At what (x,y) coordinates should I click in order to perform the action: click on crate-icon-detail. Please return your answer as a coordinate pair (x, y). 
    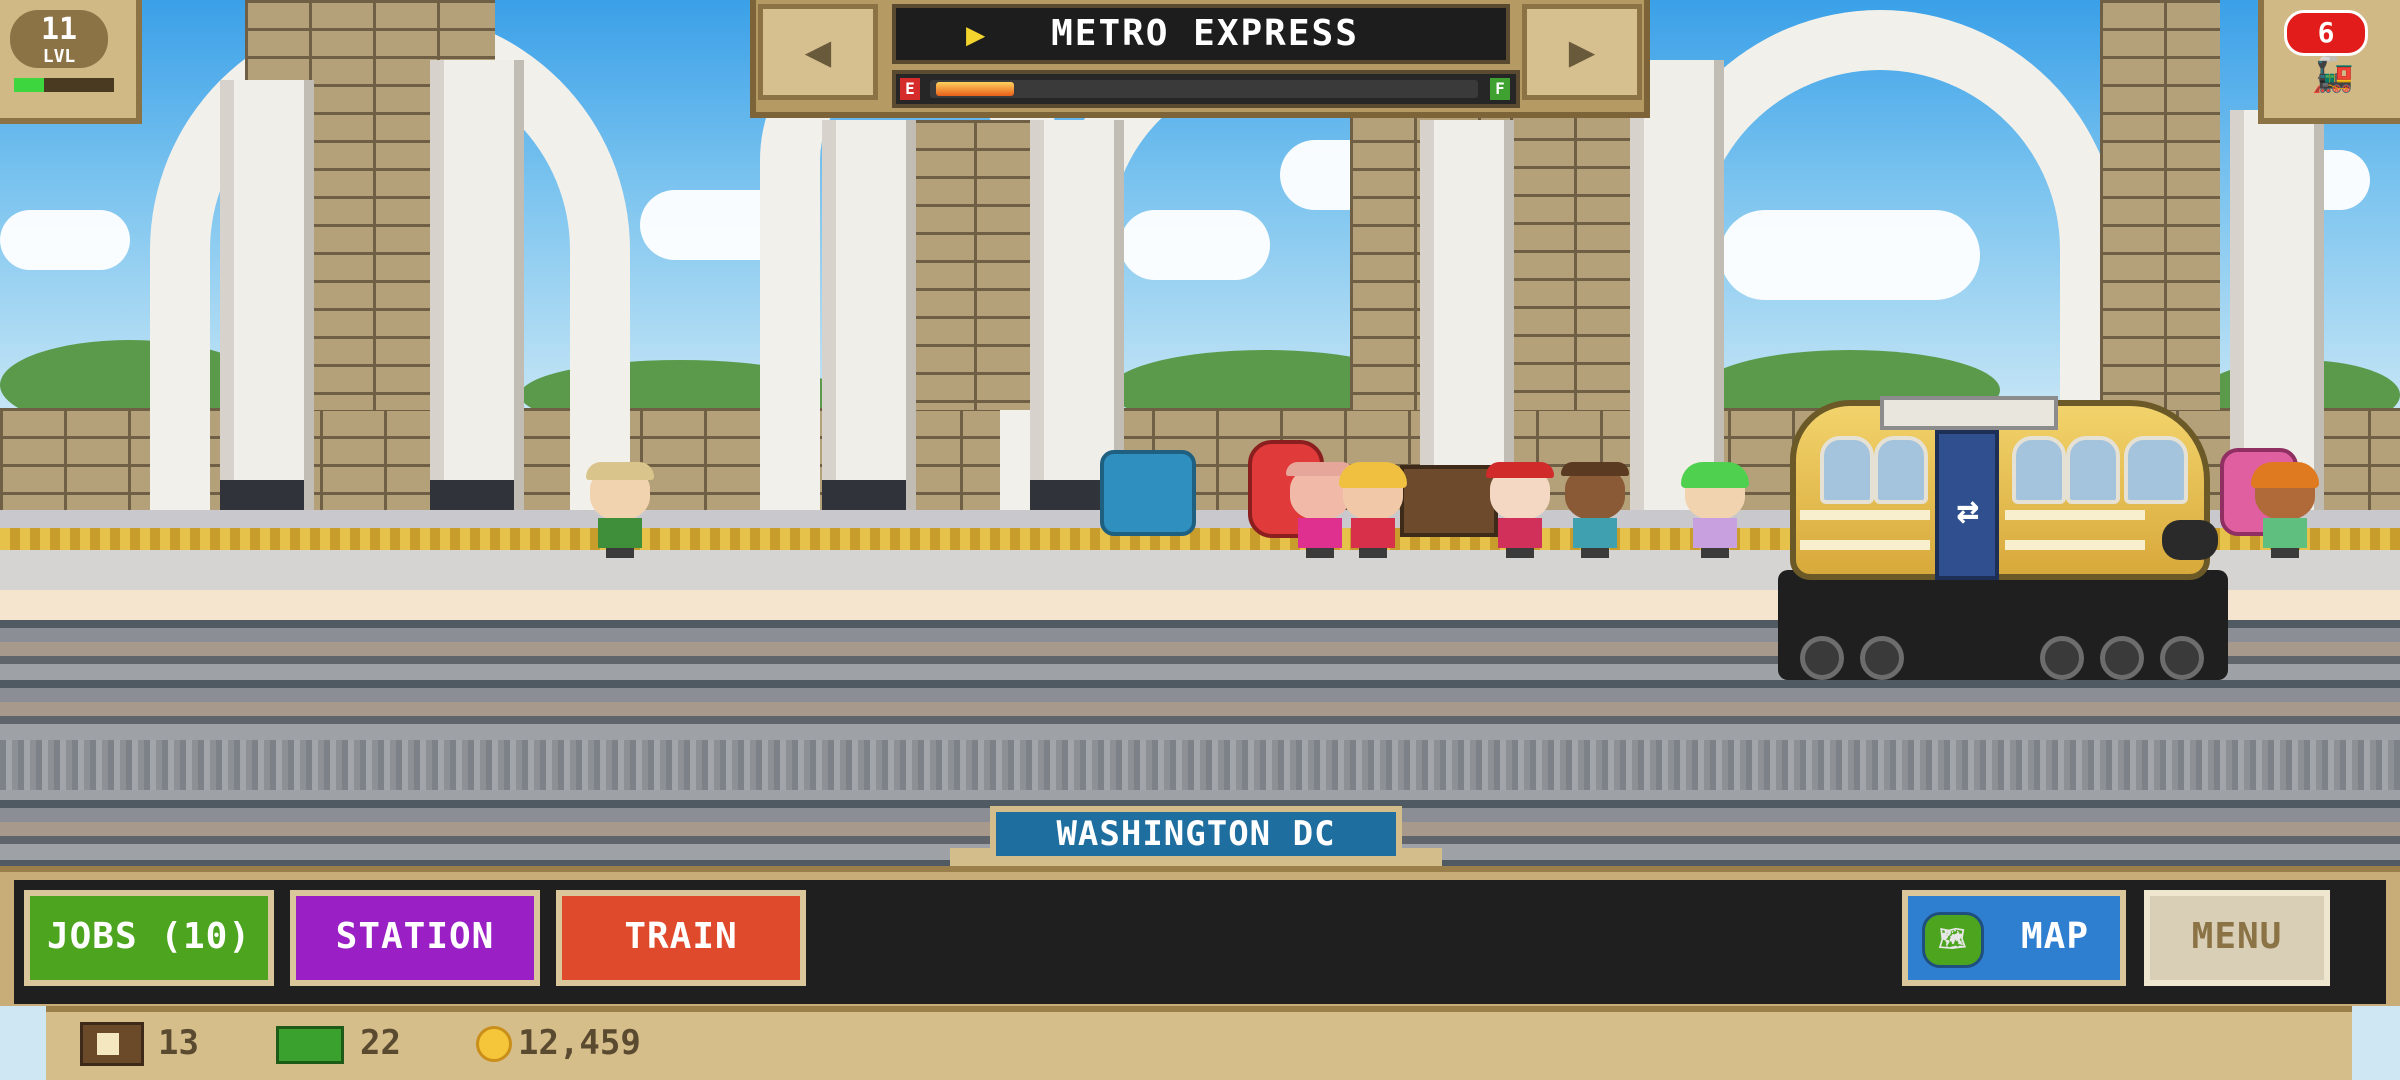
    Looking at the image, I should click on (108, 1044).